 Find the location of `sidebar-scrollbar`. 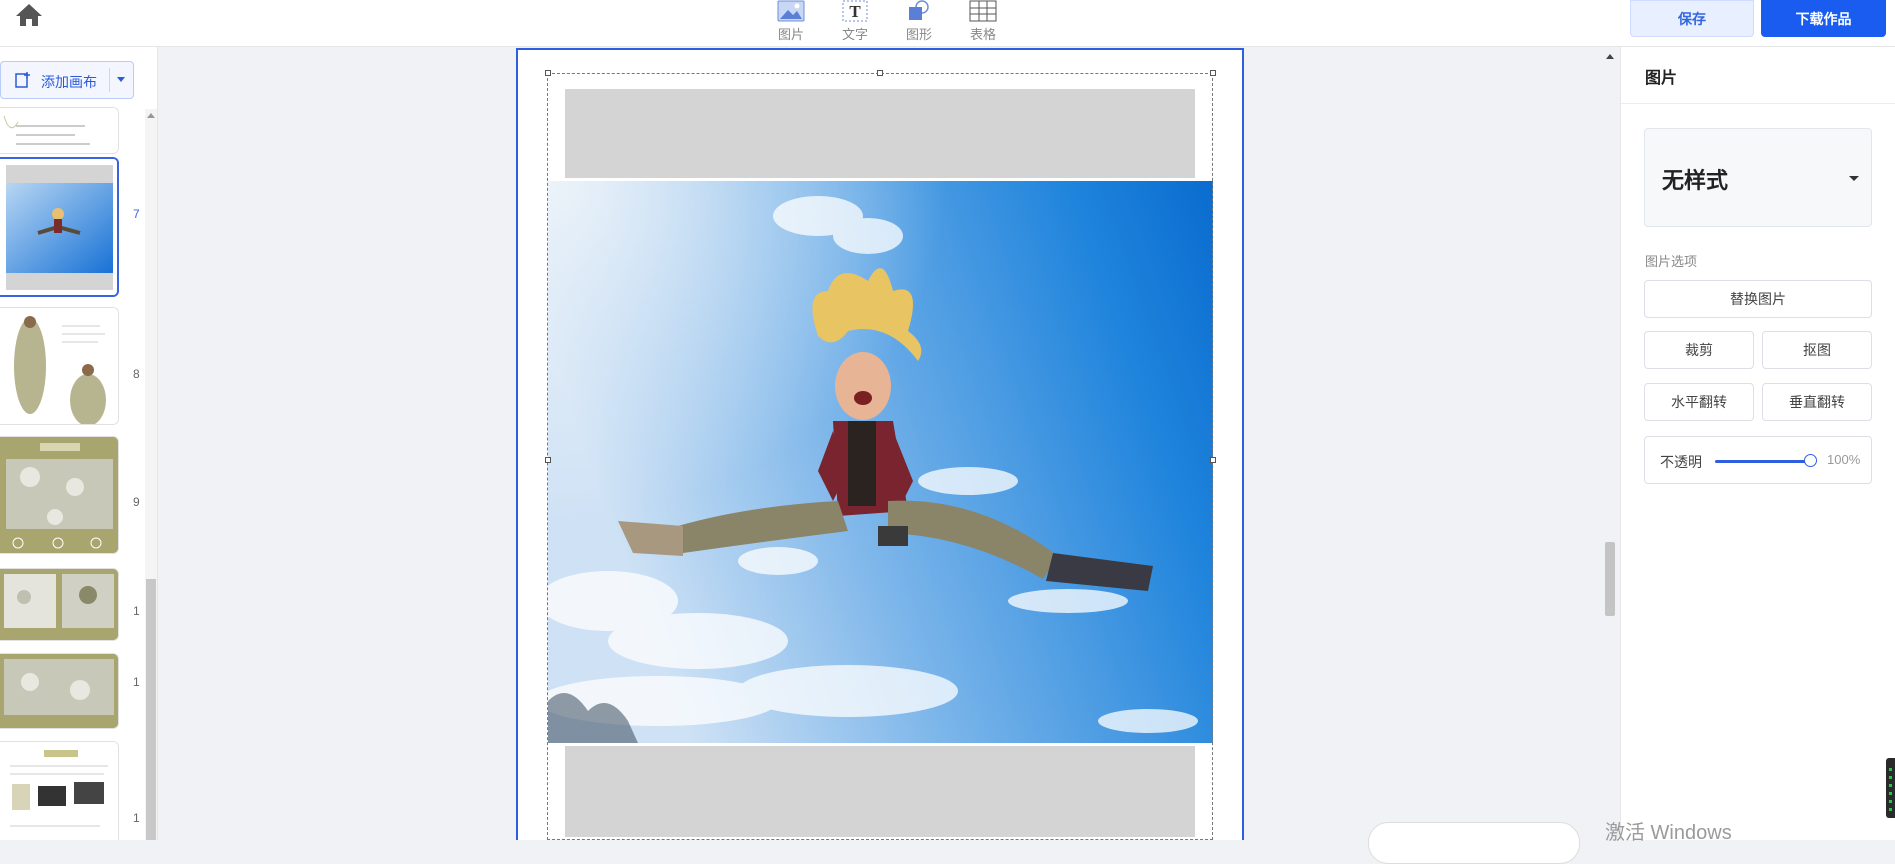

sidebar-scrollbar is located at coordinates (151, 474).